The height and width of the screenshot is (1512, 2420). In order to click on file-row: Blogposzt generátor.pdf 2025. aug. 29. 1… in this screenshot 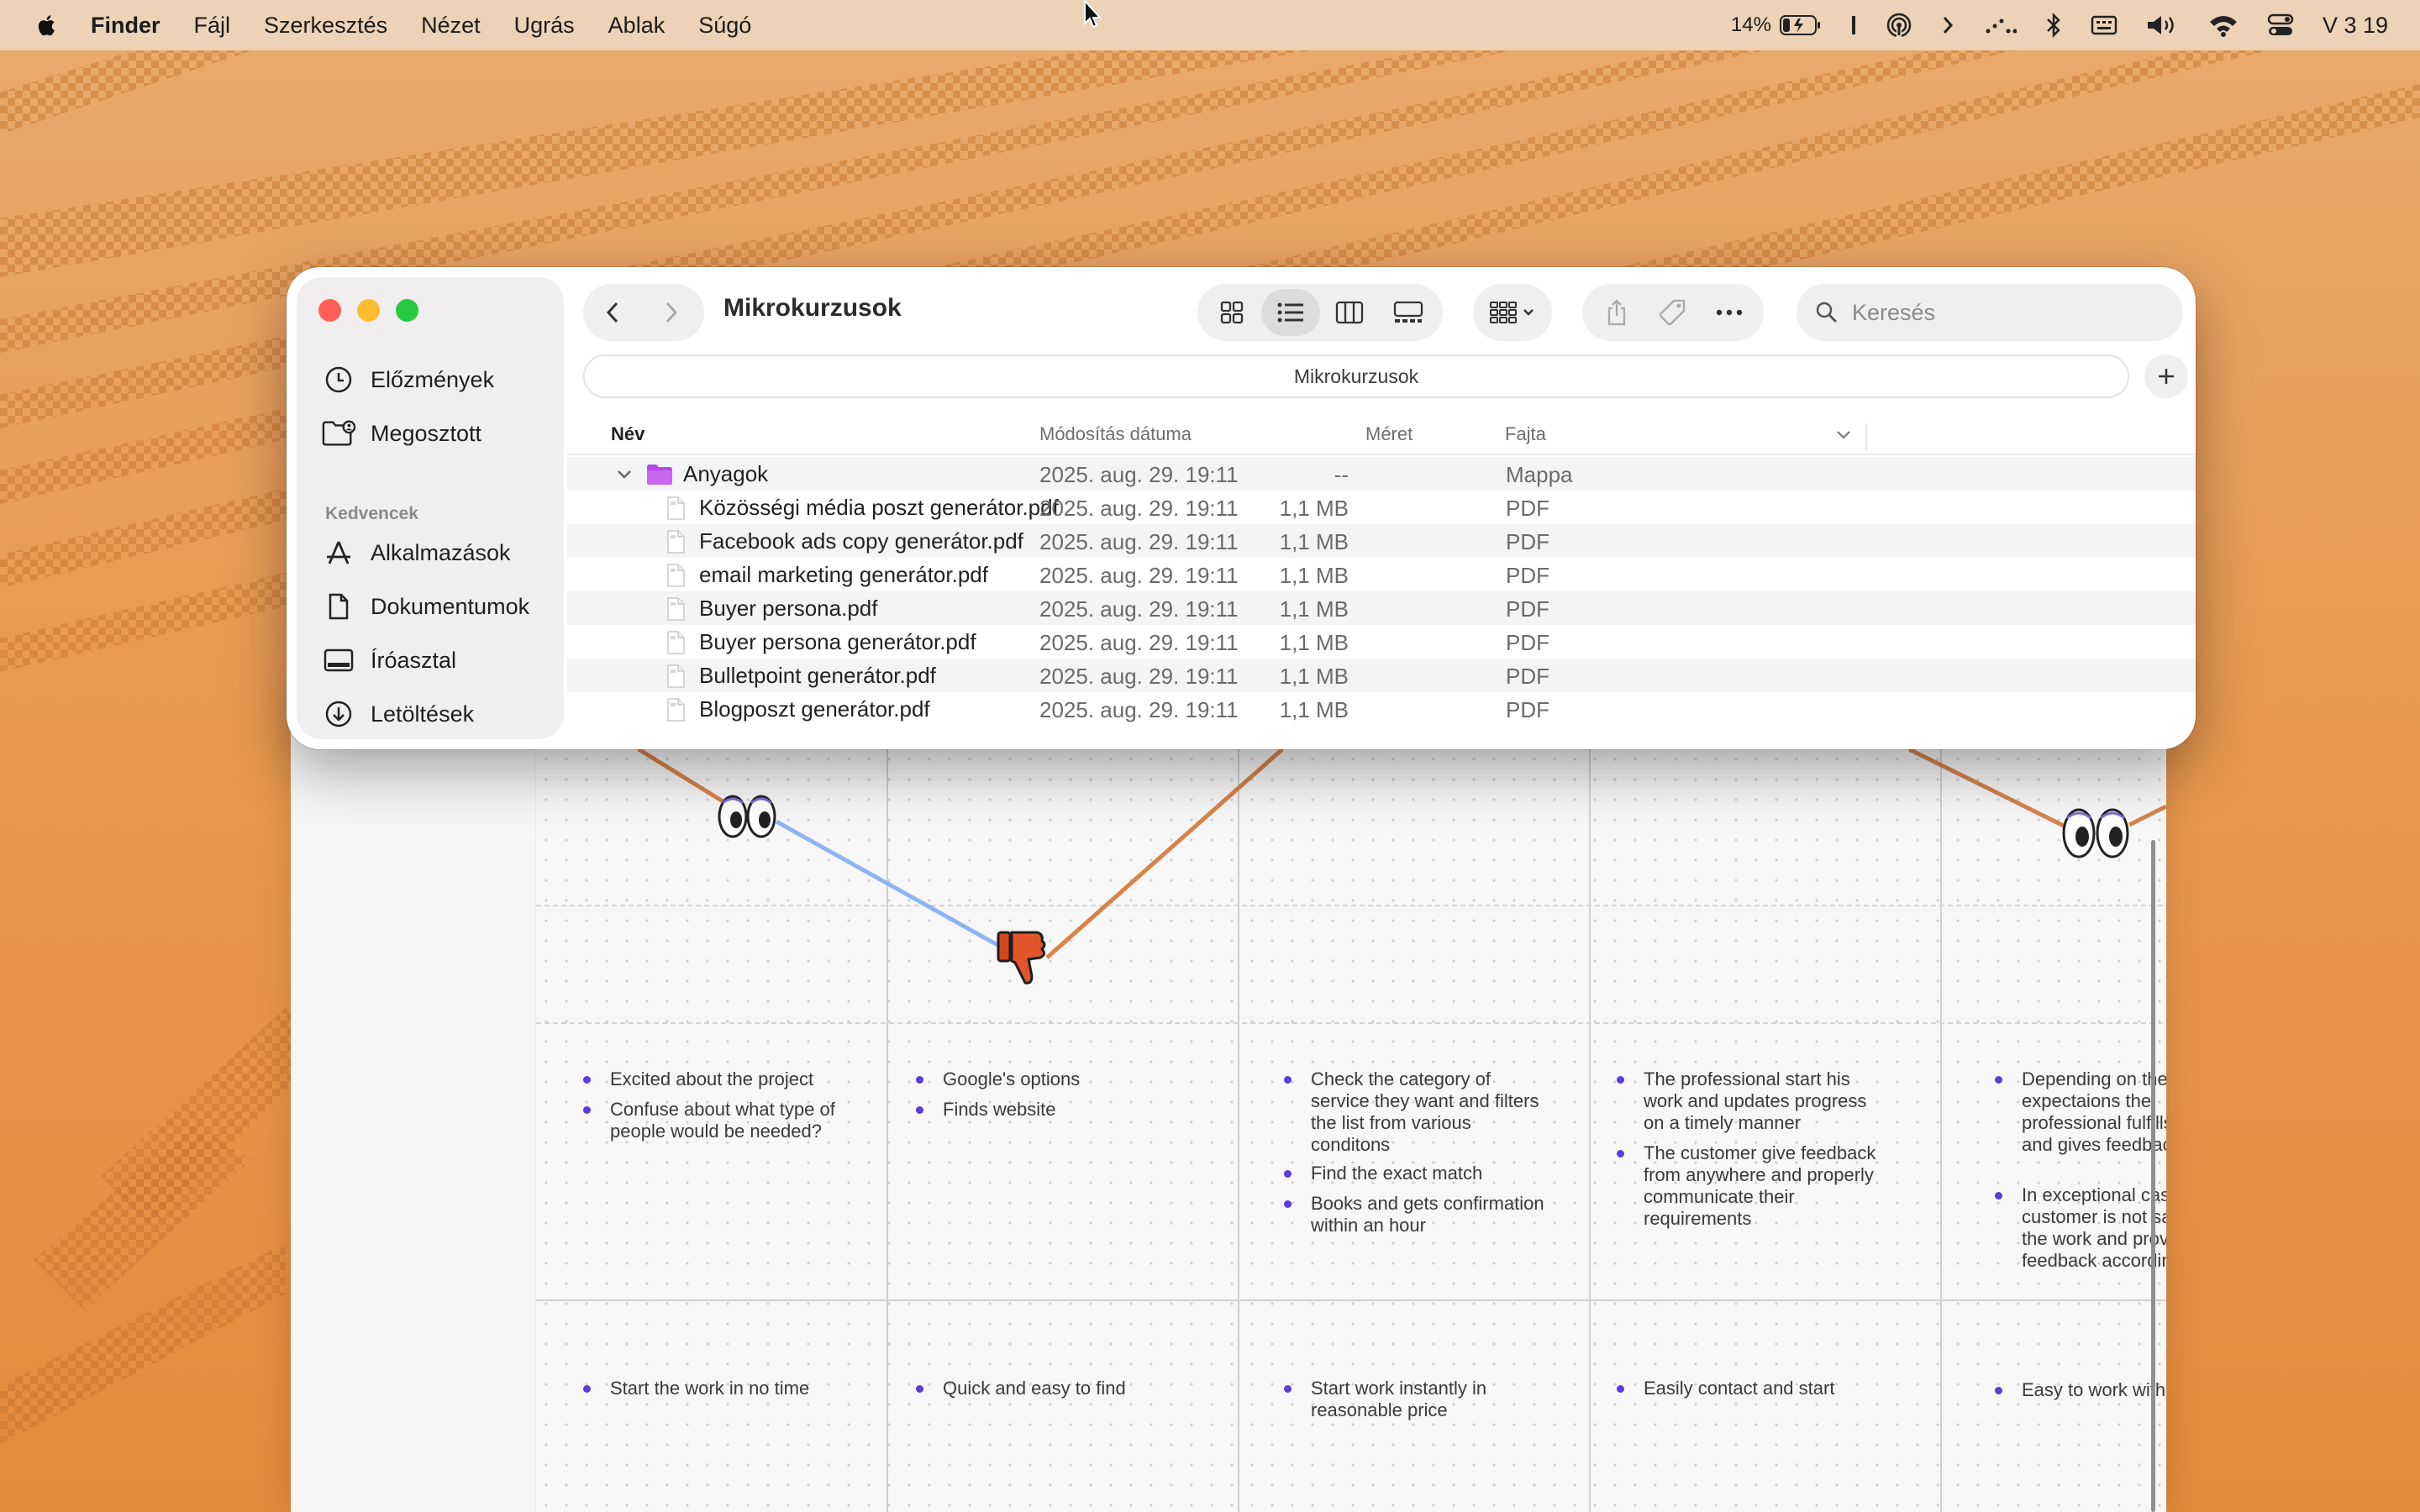, I will do `click(1381, 709)`.